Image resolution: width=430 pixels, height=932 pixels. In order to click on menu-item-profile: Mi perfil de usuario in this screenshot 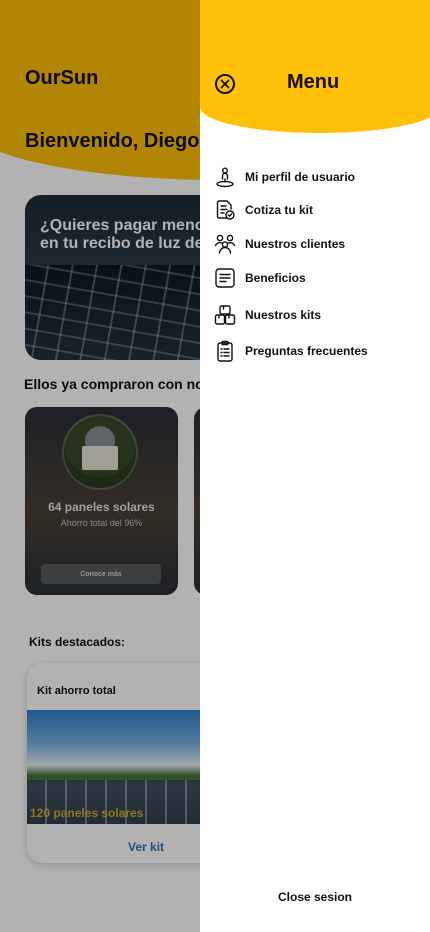, I will do `click(284, 177)`.